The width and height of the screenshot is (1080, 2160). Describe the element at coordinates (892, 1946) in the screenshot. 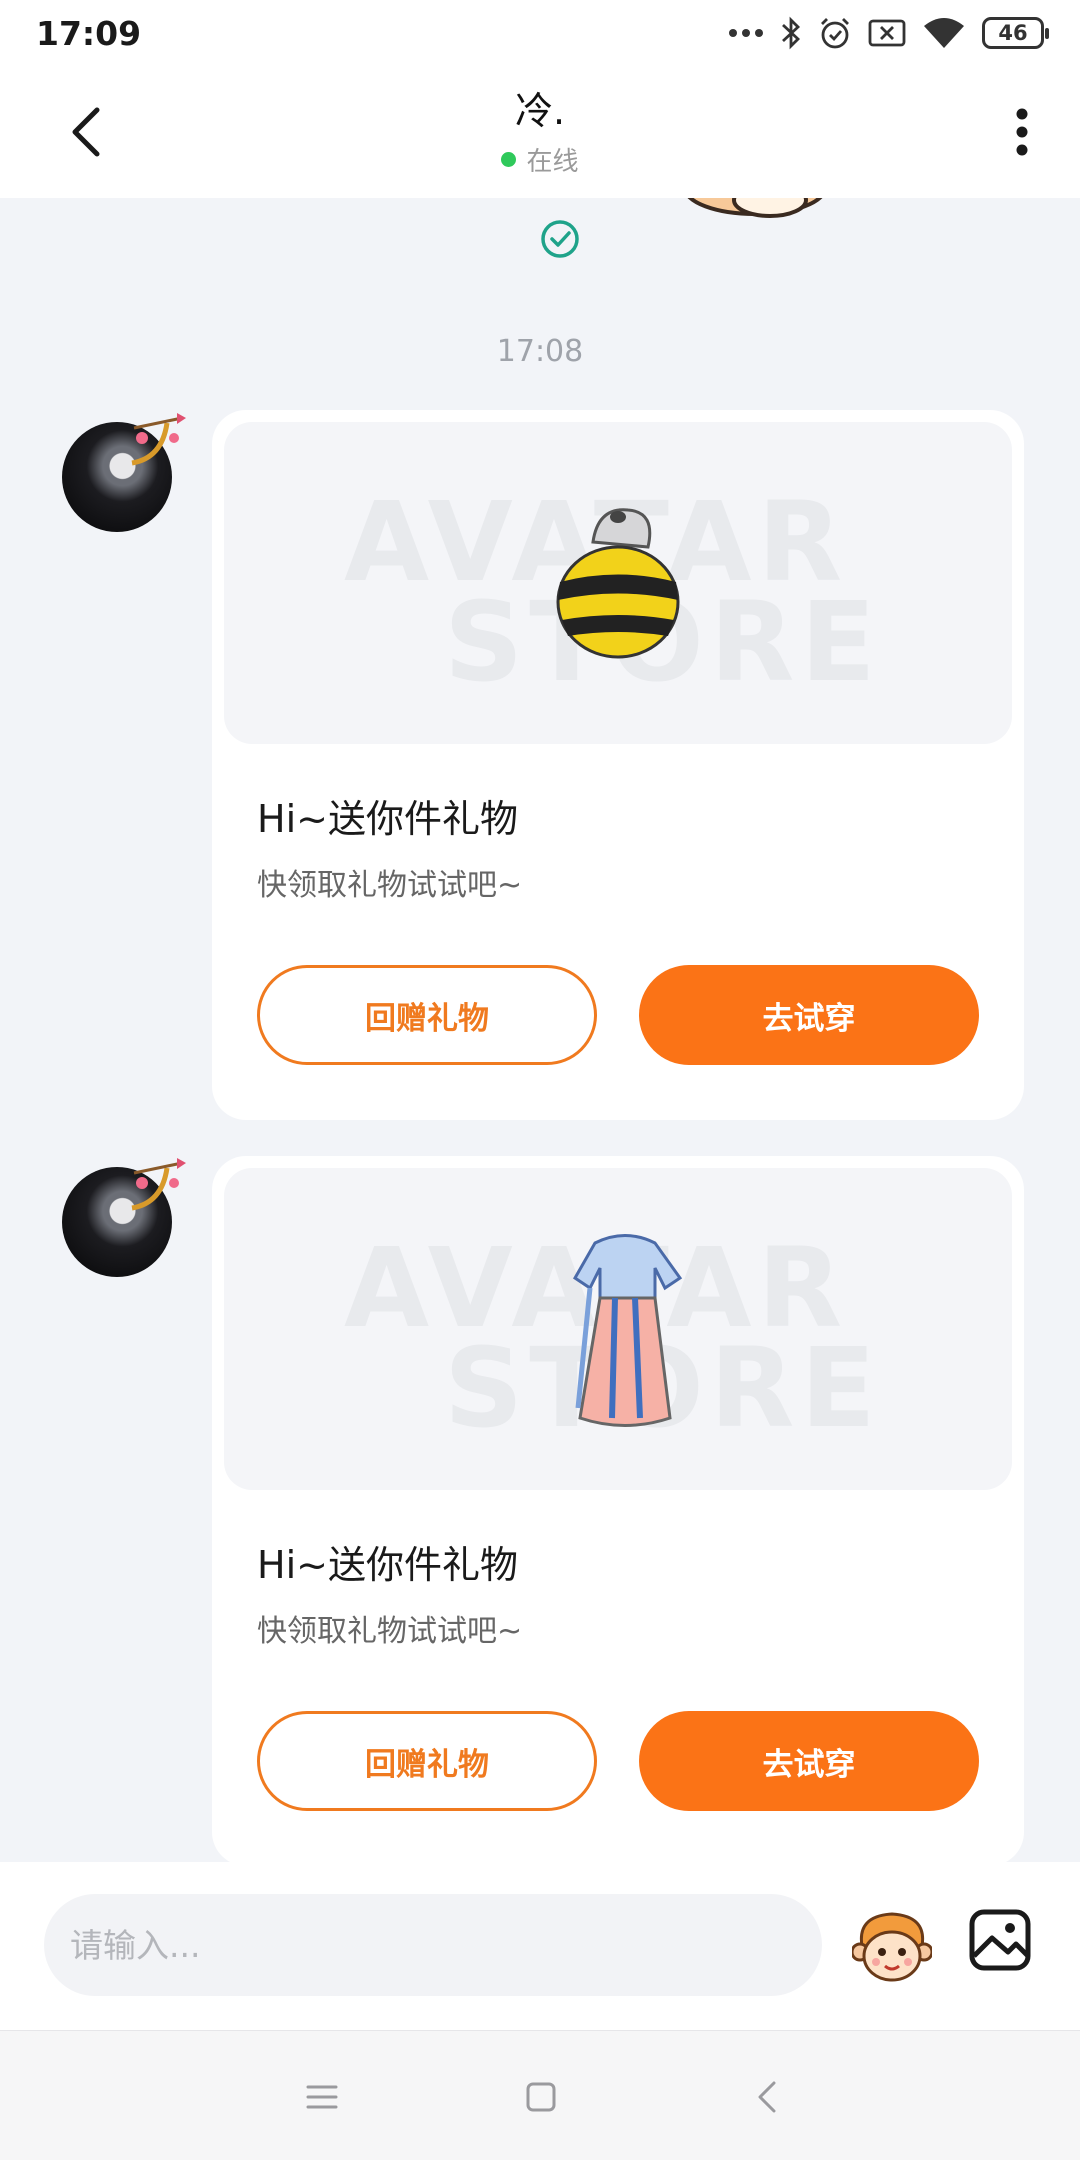

I see `emoji-monkey-icon` at that location.